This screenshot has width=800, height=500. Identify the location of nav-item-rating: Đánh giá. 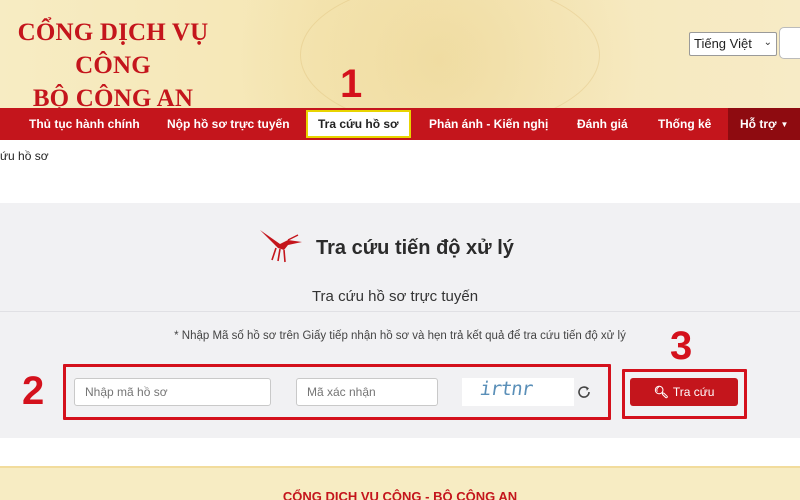
(602, 124).